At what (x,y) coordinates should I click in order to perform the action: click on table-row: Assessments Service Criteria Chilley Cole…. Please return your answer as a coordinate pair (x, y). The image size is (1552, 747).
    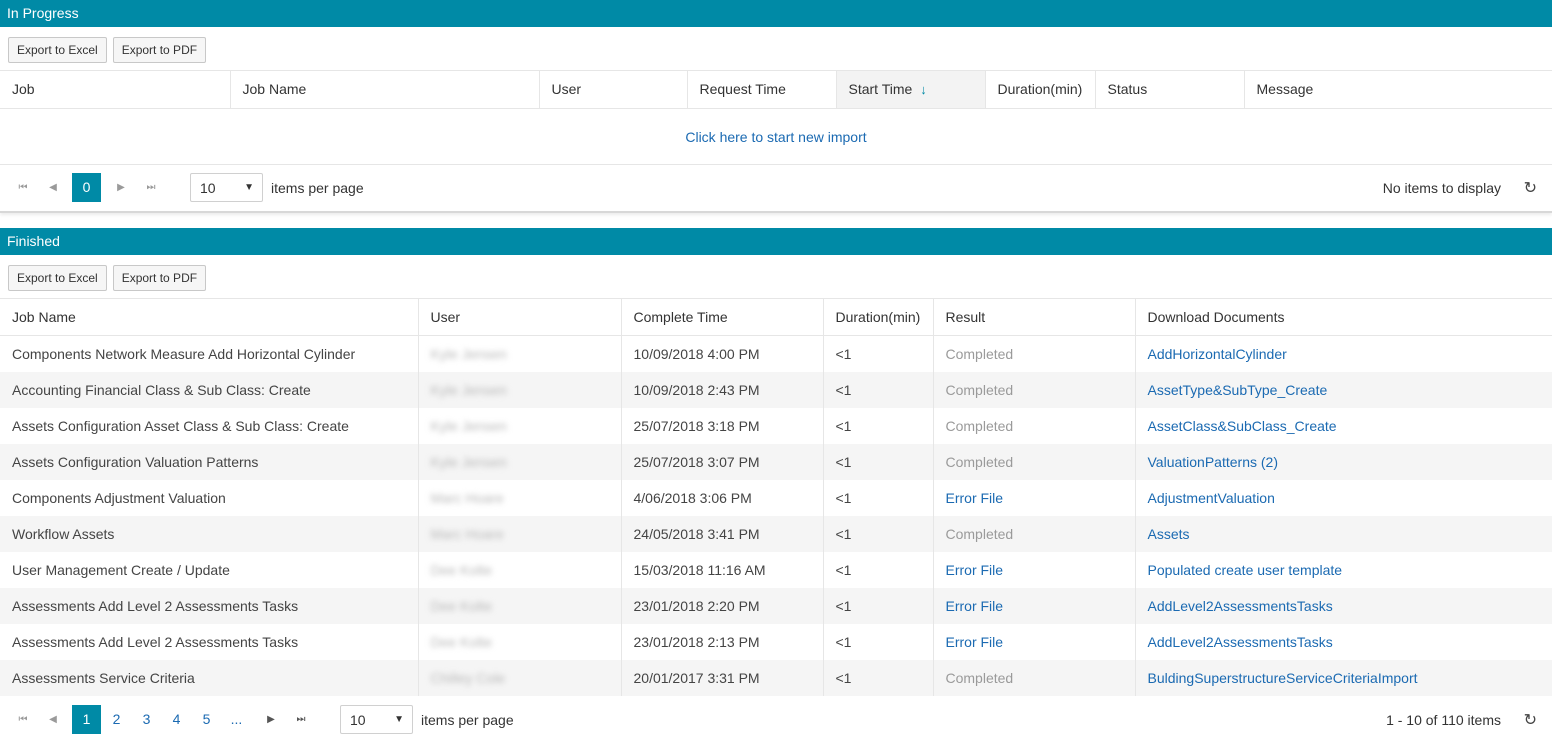
    Looking at the image, I should click on (776, 677).